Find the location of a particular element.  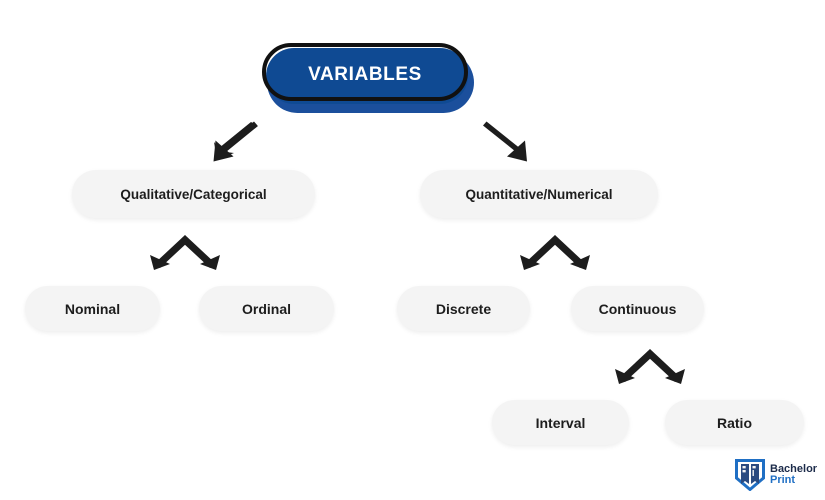

node-continuous-label: Continuous is located at coordinates (637, 308).